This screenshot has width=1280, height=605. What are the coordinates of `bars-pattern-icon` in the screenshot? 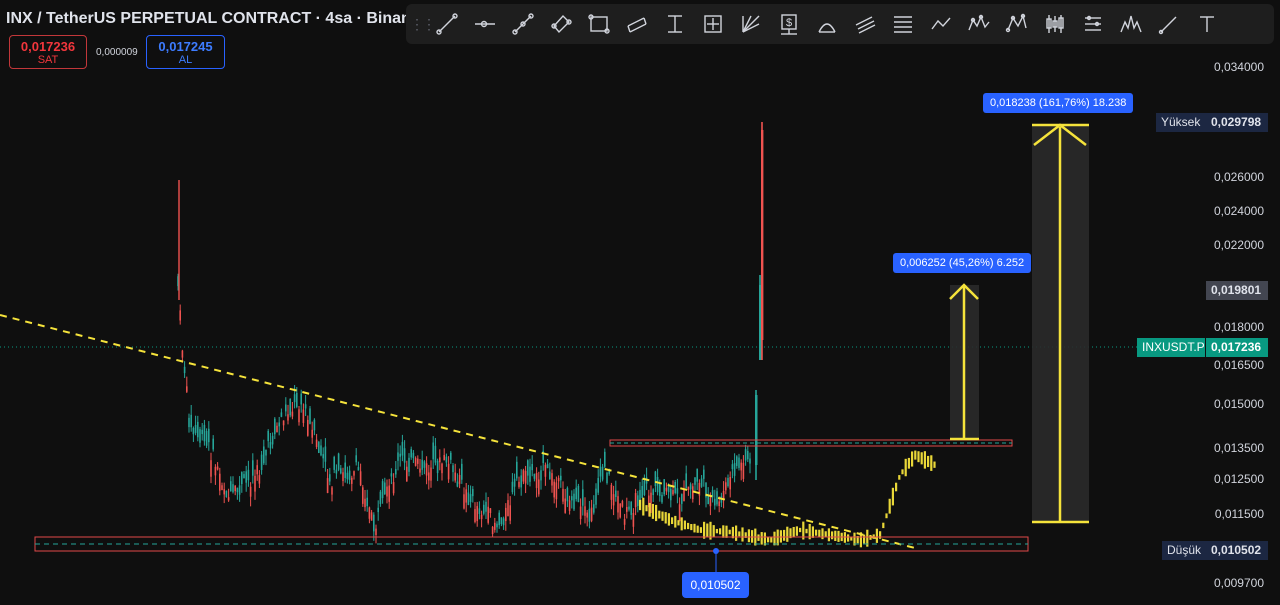 It's located at (1093, 24).